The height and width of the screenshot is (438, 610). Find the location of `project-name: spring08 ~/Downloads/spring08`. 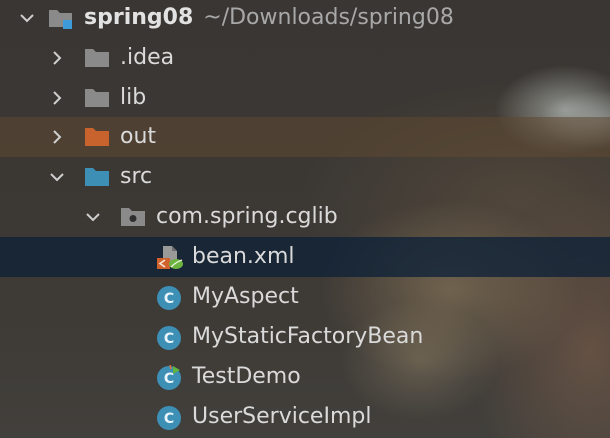

project-name: spring08 ~/Downloads/spring08 is located at coordinates (269, 18).